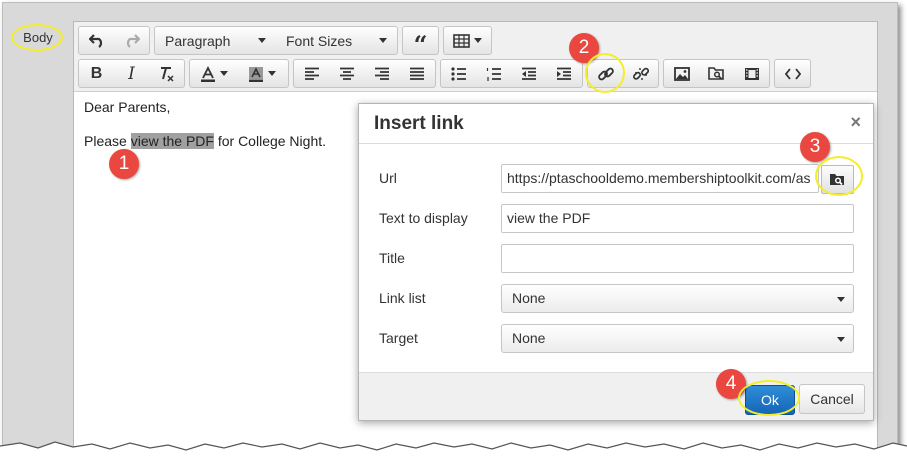 The image size is (907, 470). I want to click on bullet-list-button, so click(458, 73).